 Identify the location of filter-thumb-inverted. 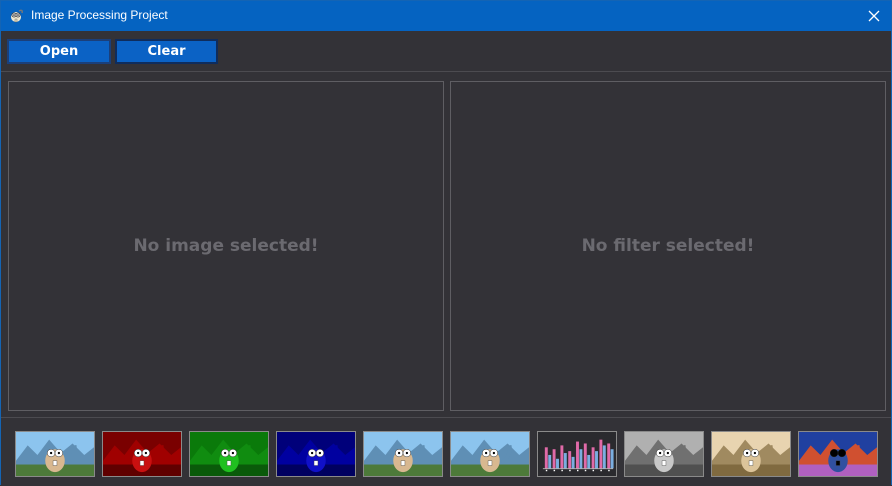
(838, 454).